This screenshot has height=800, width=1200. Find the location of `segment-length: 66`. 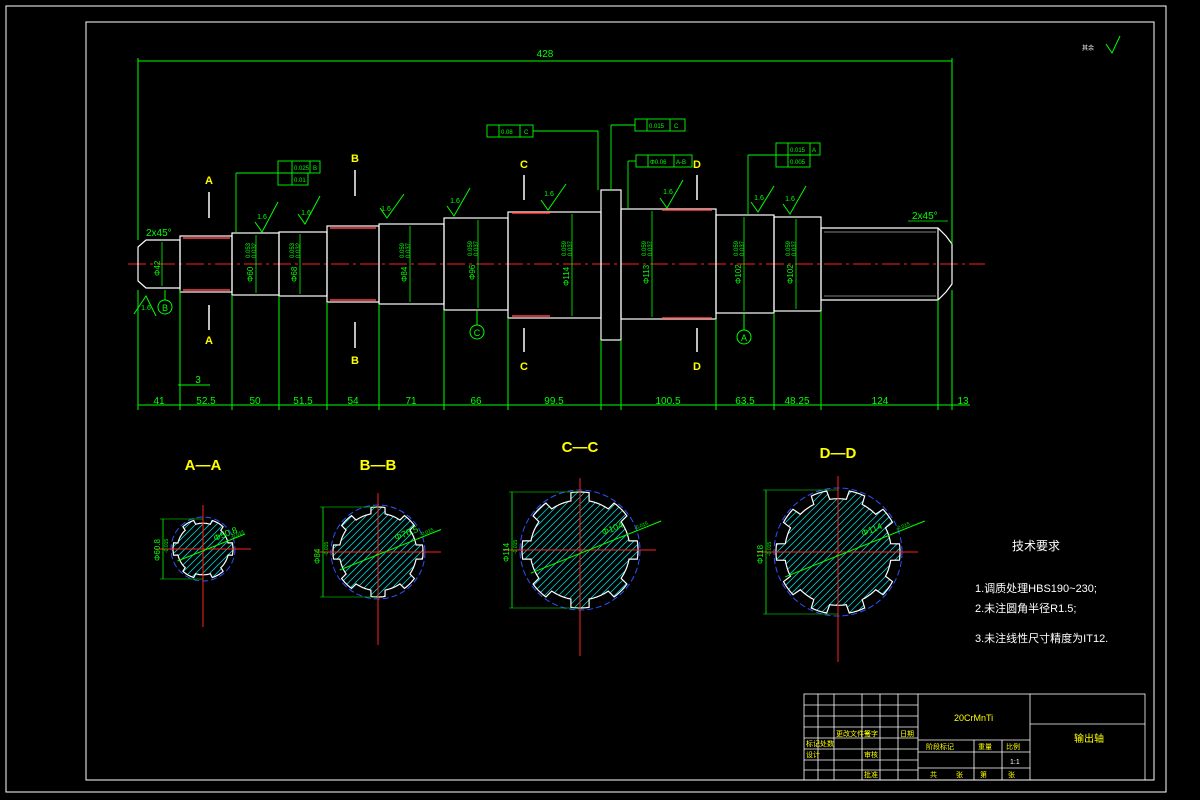

segment-length: 66 is located at coordinates (476, 401).